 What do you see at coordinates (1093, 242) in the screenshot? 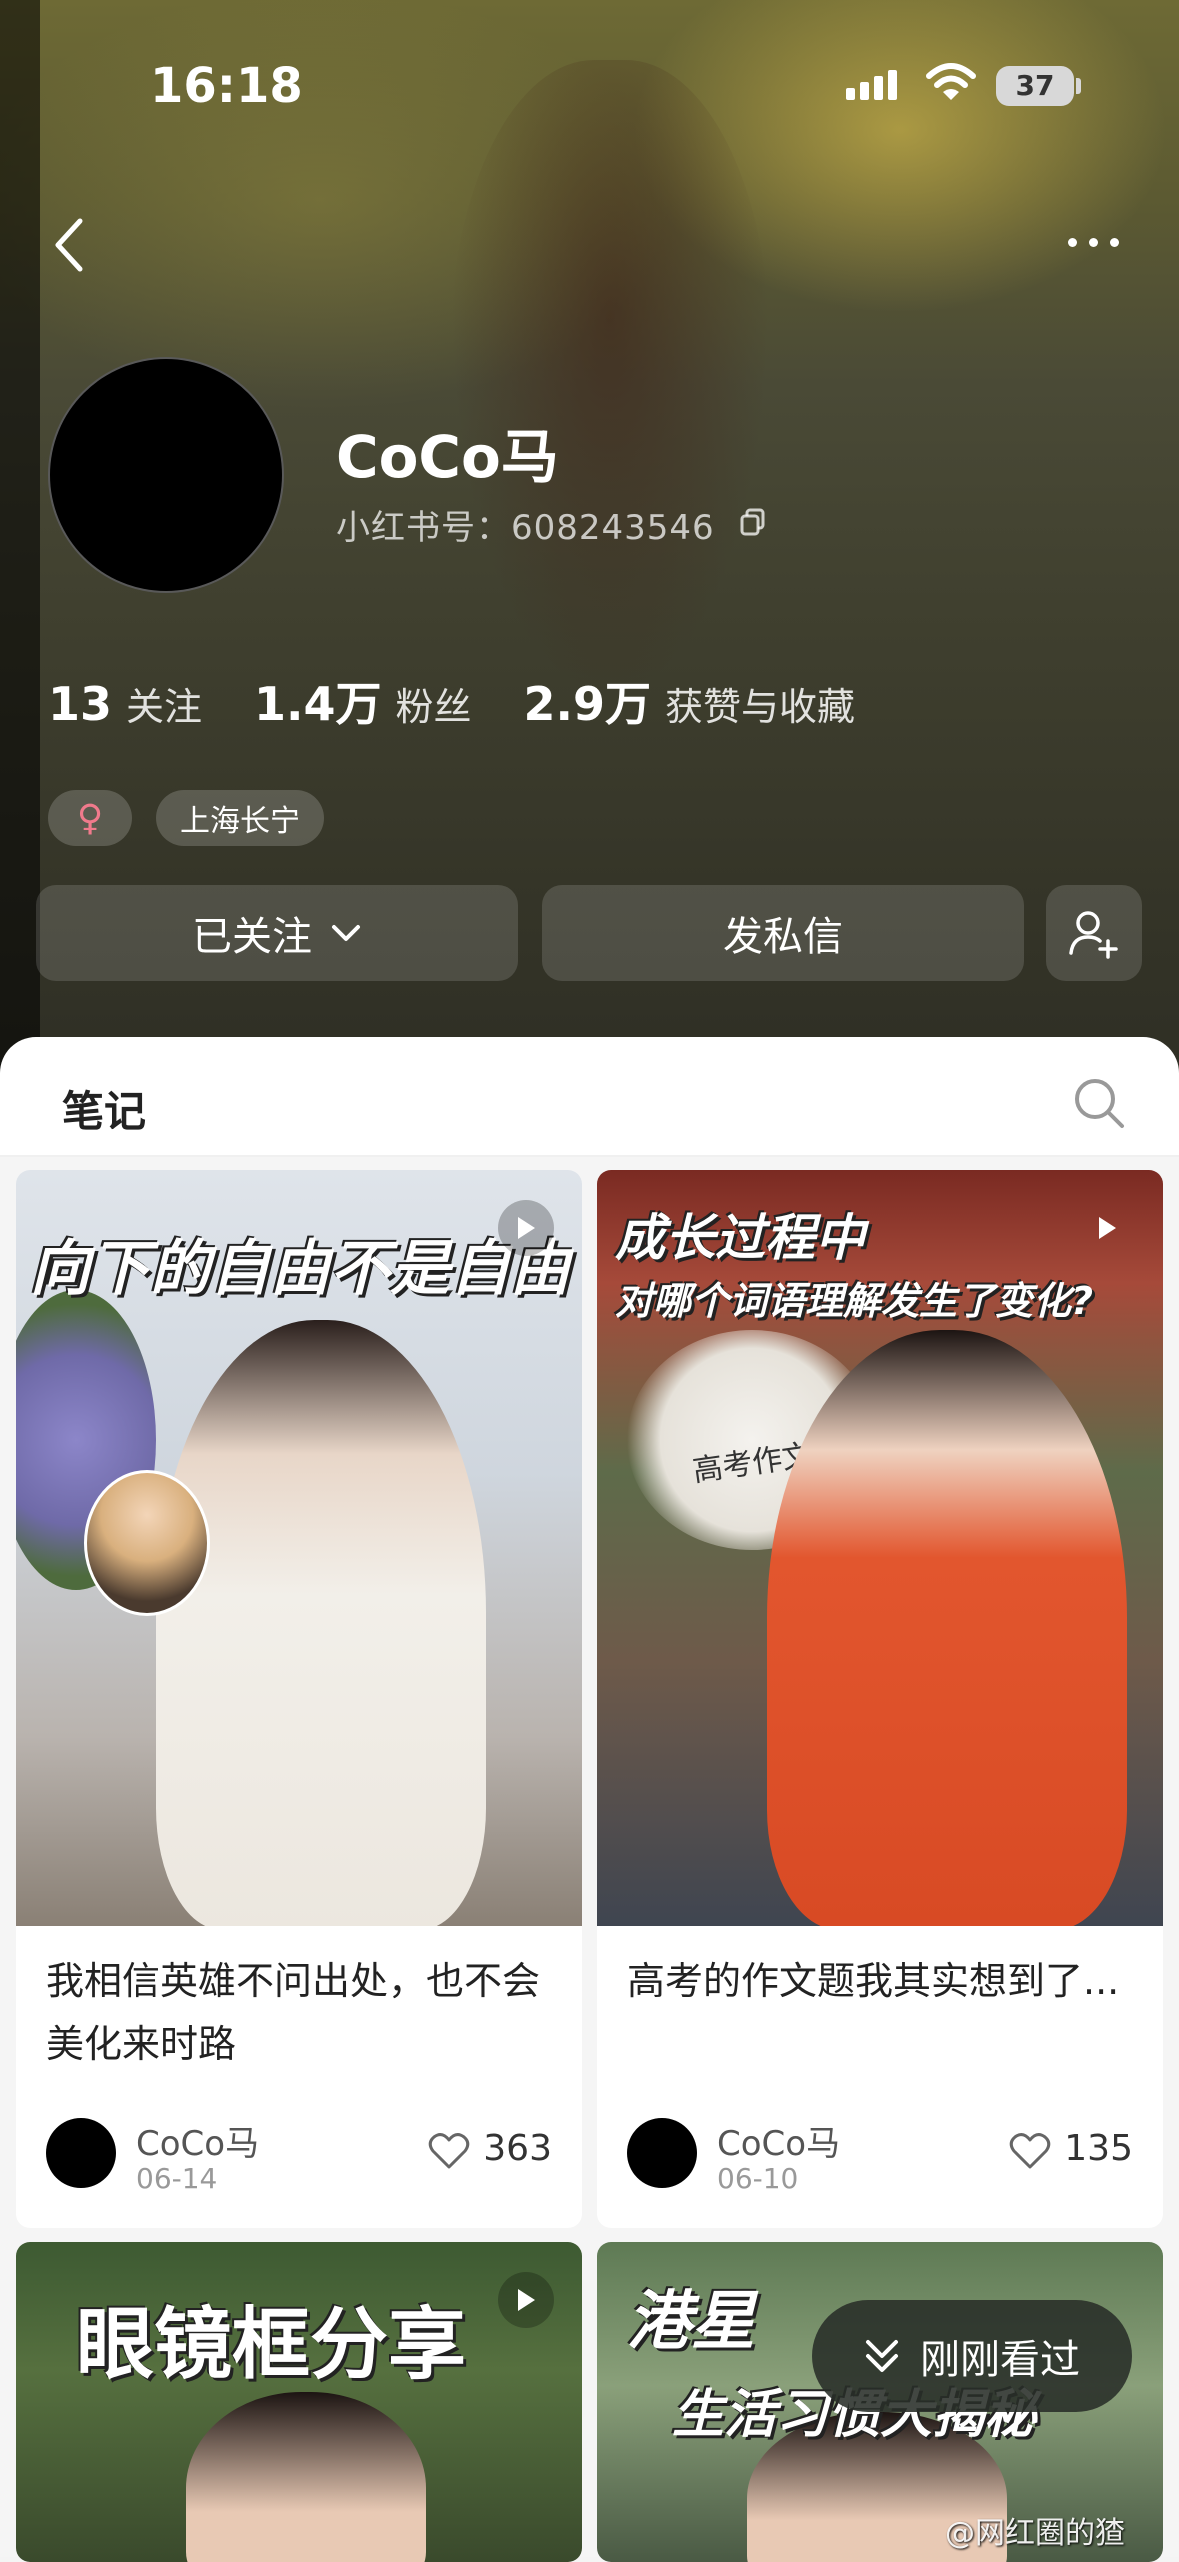
I see `more-options-icon` at bounding box center [1093, 242].